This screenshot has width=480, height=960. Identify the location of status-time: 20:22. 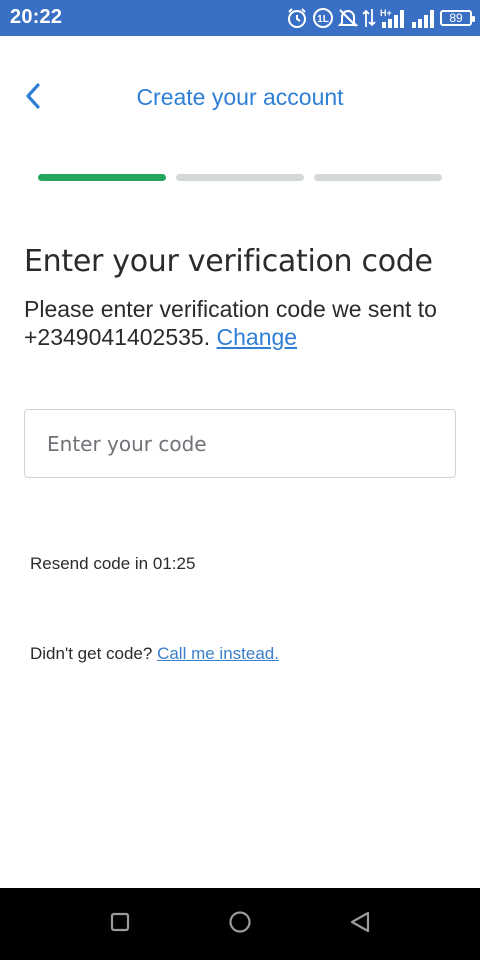
(36, 17).